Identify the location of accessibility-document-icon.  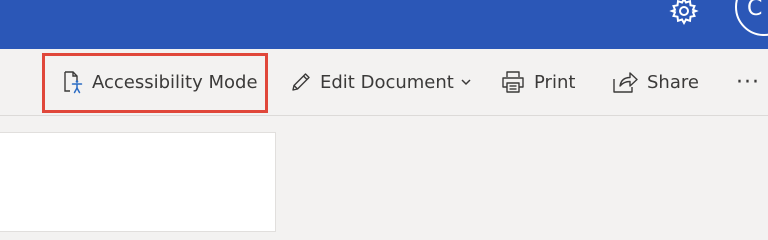
(73, 82).